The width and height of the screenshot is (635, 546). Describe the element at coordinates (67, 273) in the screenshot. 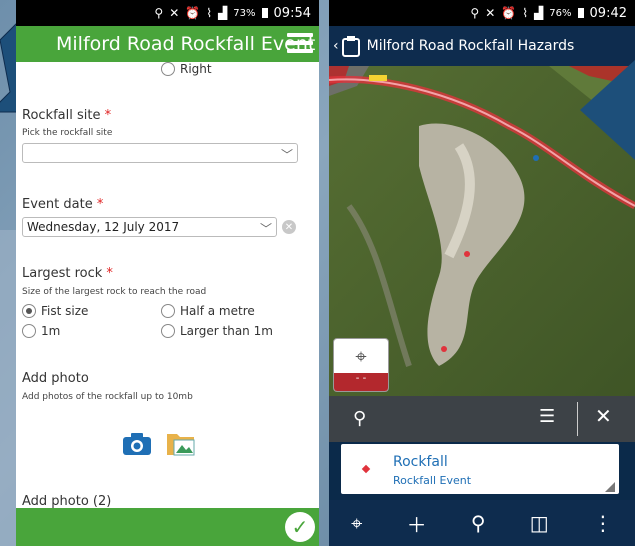

I see `largest-rock-label: Largest rock *` at that location.